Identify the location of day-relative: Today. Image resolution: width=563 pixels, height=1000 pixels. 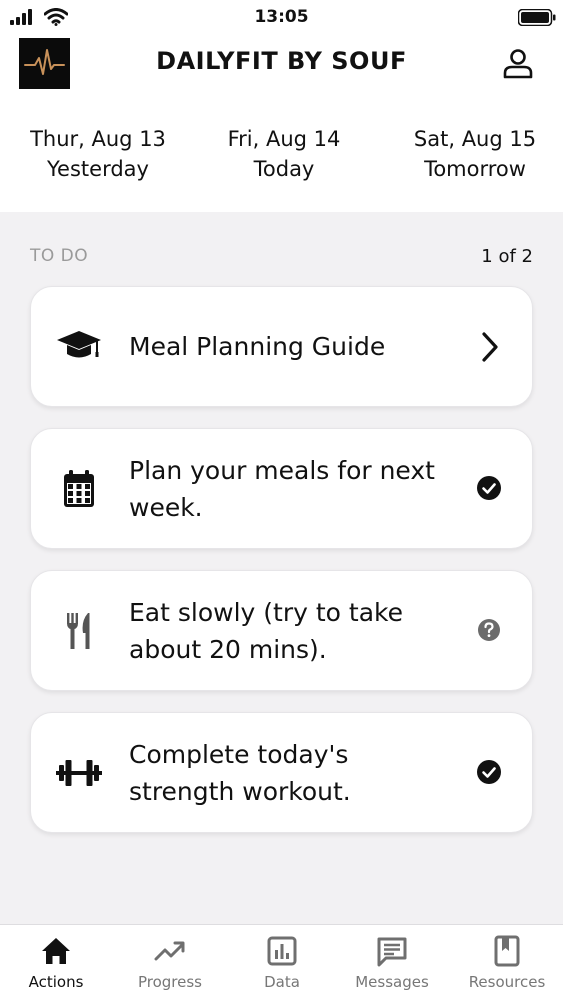
(284, 169).